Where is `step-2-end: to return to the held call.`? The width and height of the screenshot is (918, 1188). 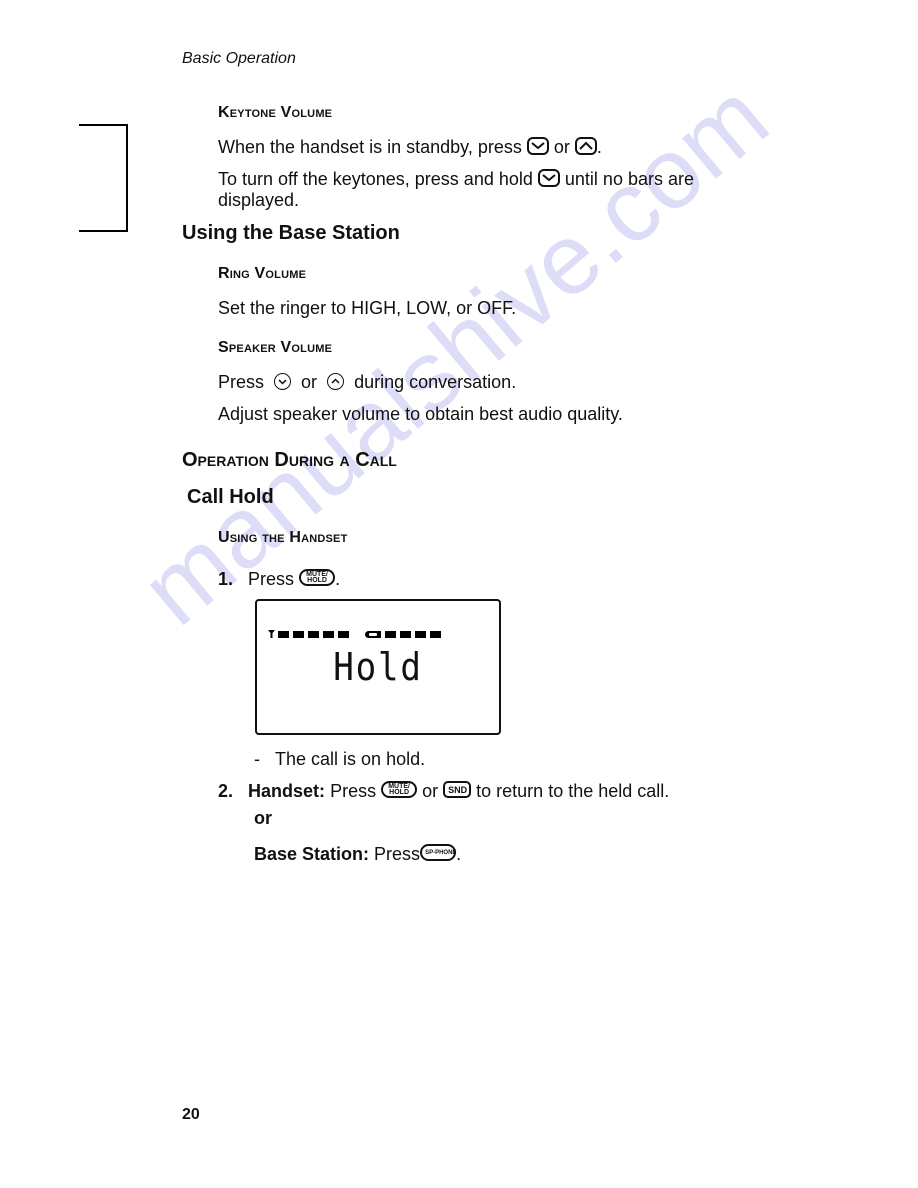
step-2-end: to return to the held call. is located at coordinates (573, 791).